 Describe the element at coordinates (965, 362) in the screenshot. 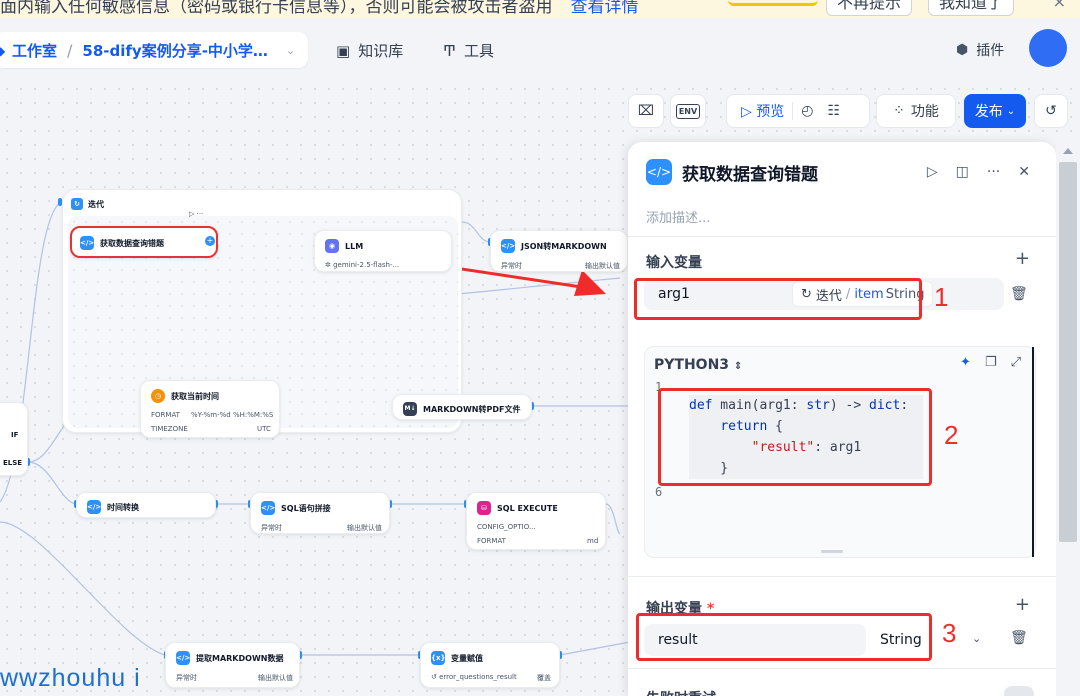

I see `ai-sparkle-icon: ✦` at that location.